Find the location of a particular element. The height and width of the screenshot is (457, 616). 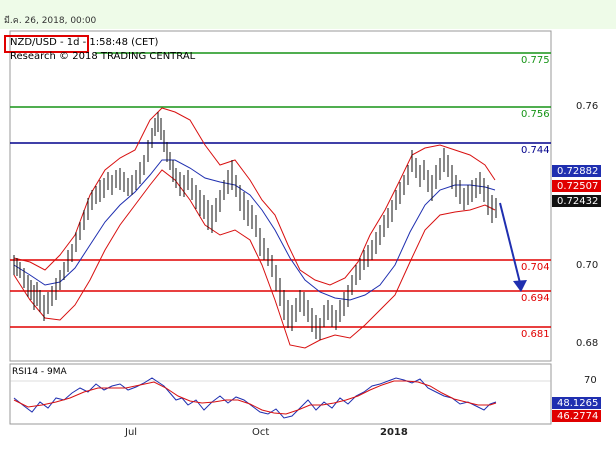

rsi-label: RSI14 - 9MA is located at coordinates (39, 372).